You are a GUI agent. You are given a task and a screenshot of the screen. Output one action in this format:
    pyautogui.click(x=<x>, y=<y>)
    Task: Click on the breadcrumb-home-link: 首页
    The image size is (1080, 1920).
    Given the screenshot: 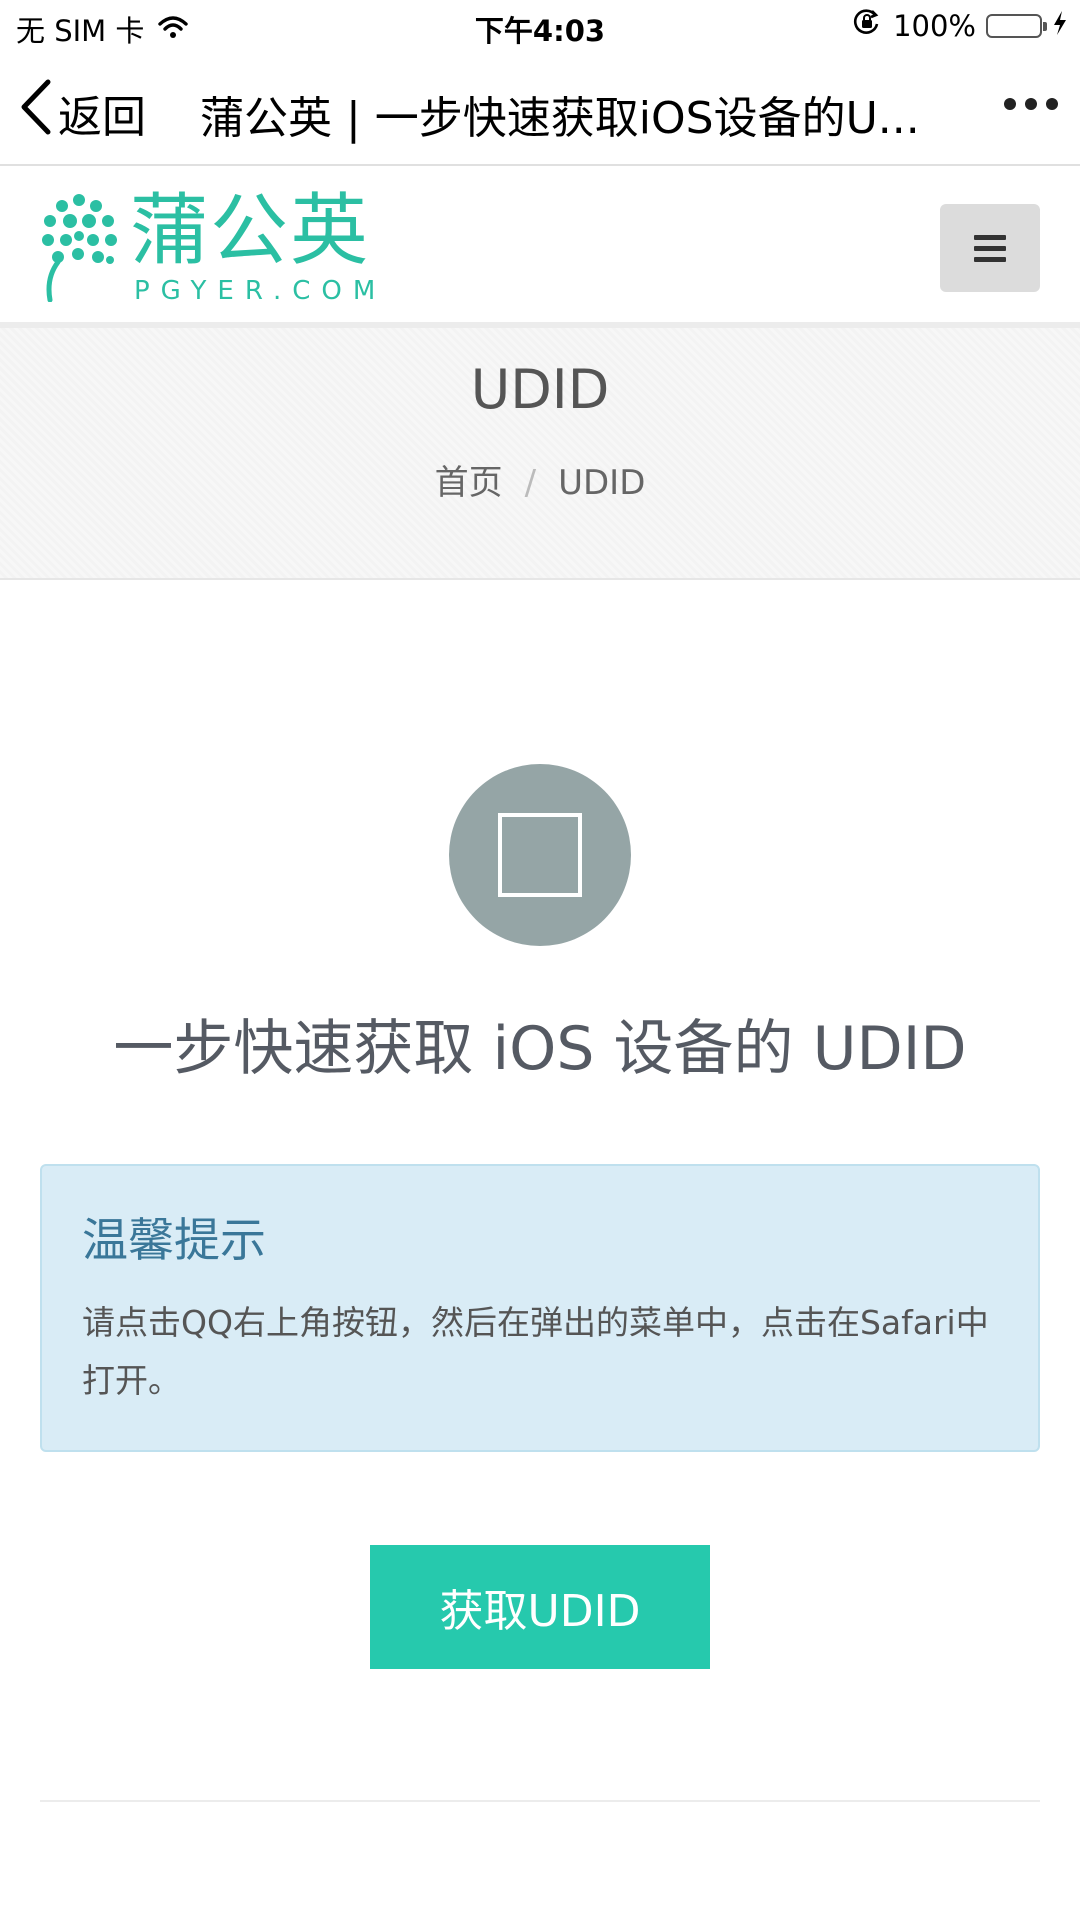 What is the action you would take?
    pyautogui.click(x=469, y=483)
    